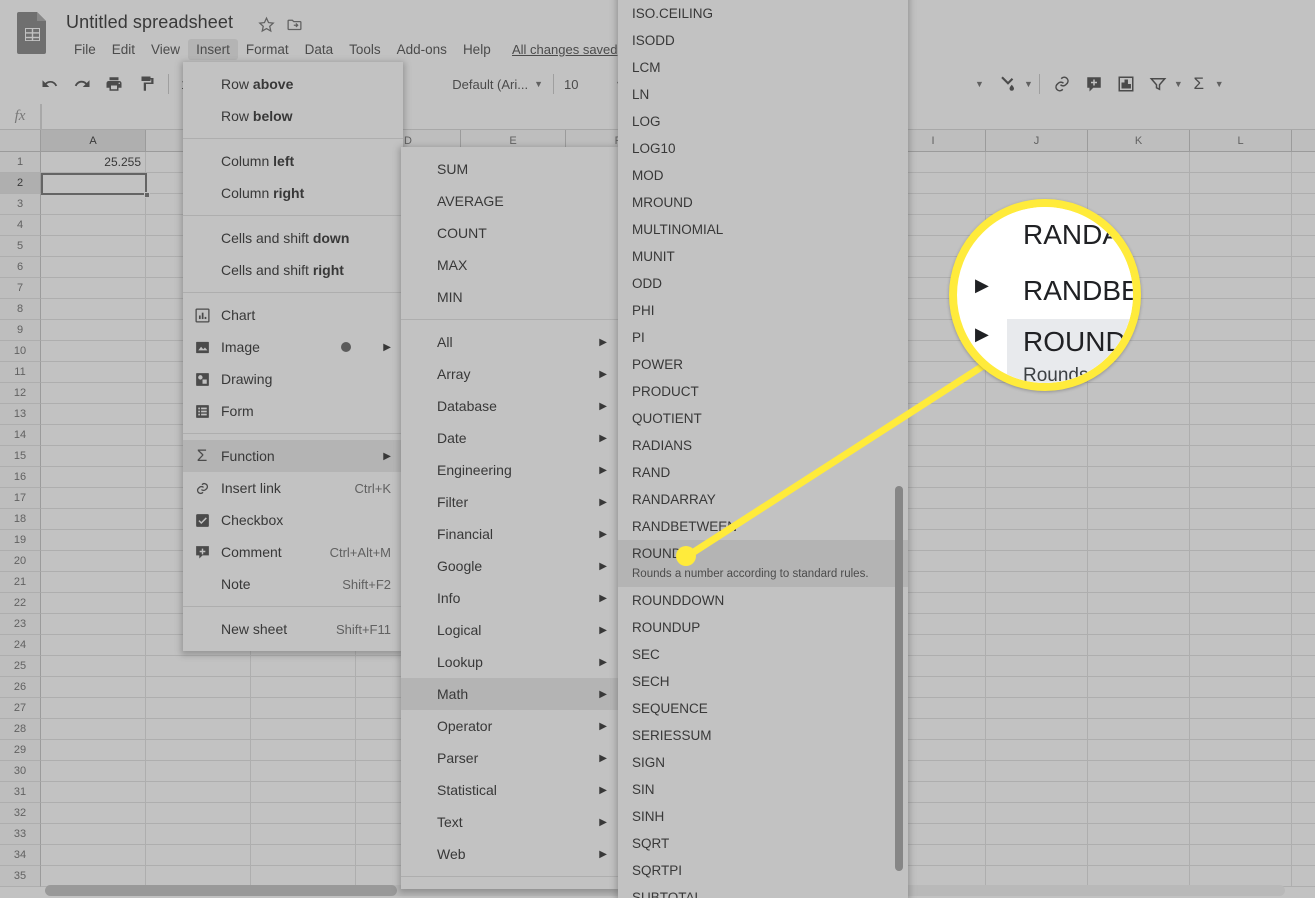  What do you see at coordinates (20, 309) in the screenshot?
I see `row-header-8: 8` at bounding box center [20, 309].